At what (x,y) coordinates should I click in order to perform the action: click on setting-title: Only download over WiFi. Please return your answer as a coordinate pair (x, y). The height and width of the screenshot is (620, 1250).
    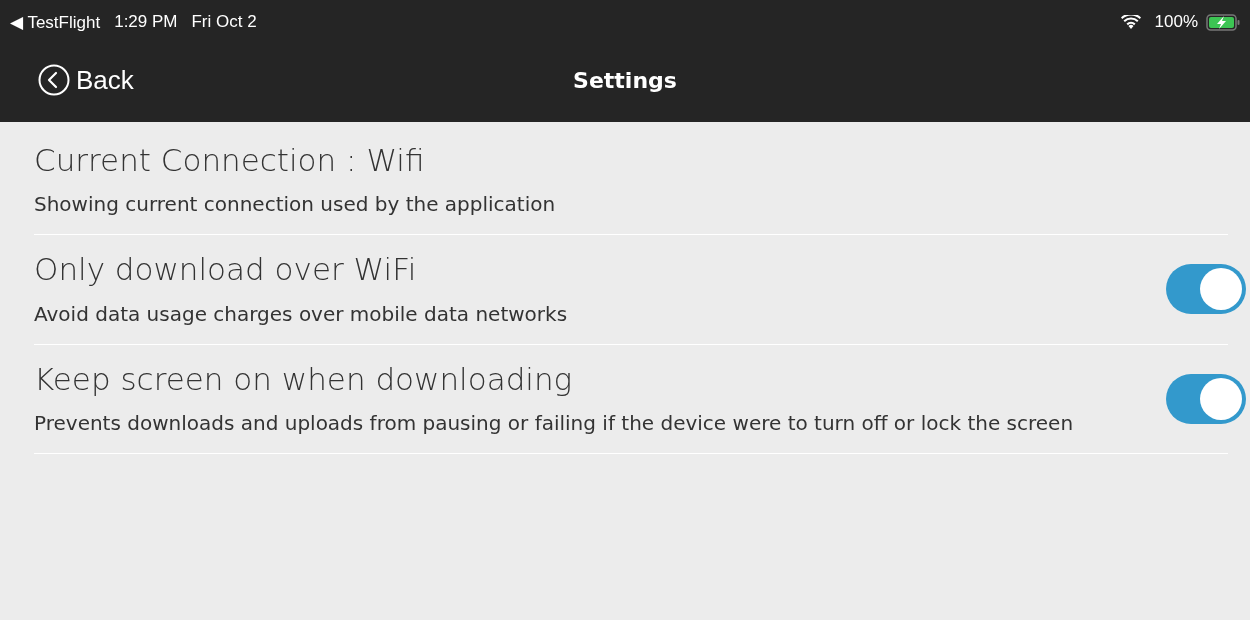
    Looking at the image, I should click on (226, 270).